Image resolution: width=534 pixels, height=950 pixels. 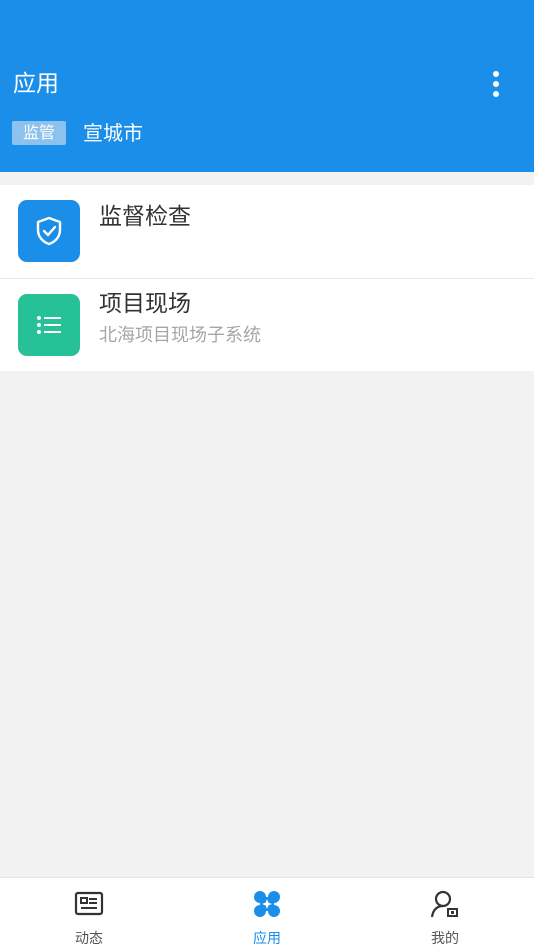 I want to click on more-vertical-icon, so click(x=496, y=74).